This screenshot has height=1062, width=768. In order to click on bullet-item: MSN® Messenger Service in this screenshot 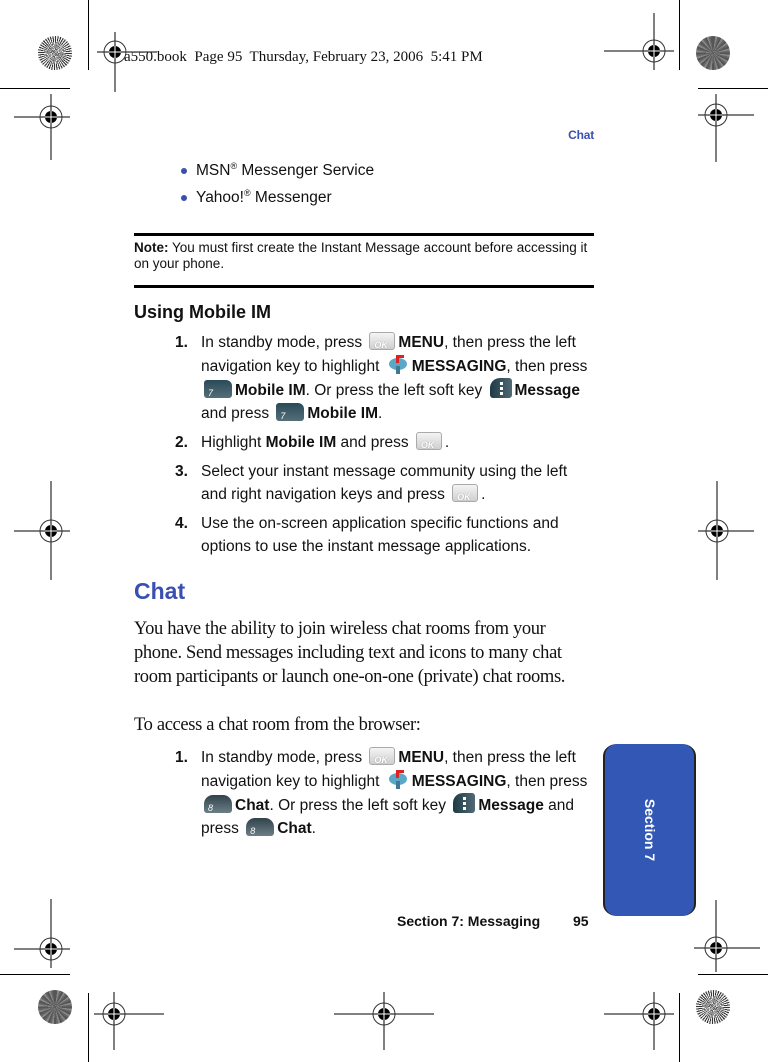, I will do `click(277, 174)`.